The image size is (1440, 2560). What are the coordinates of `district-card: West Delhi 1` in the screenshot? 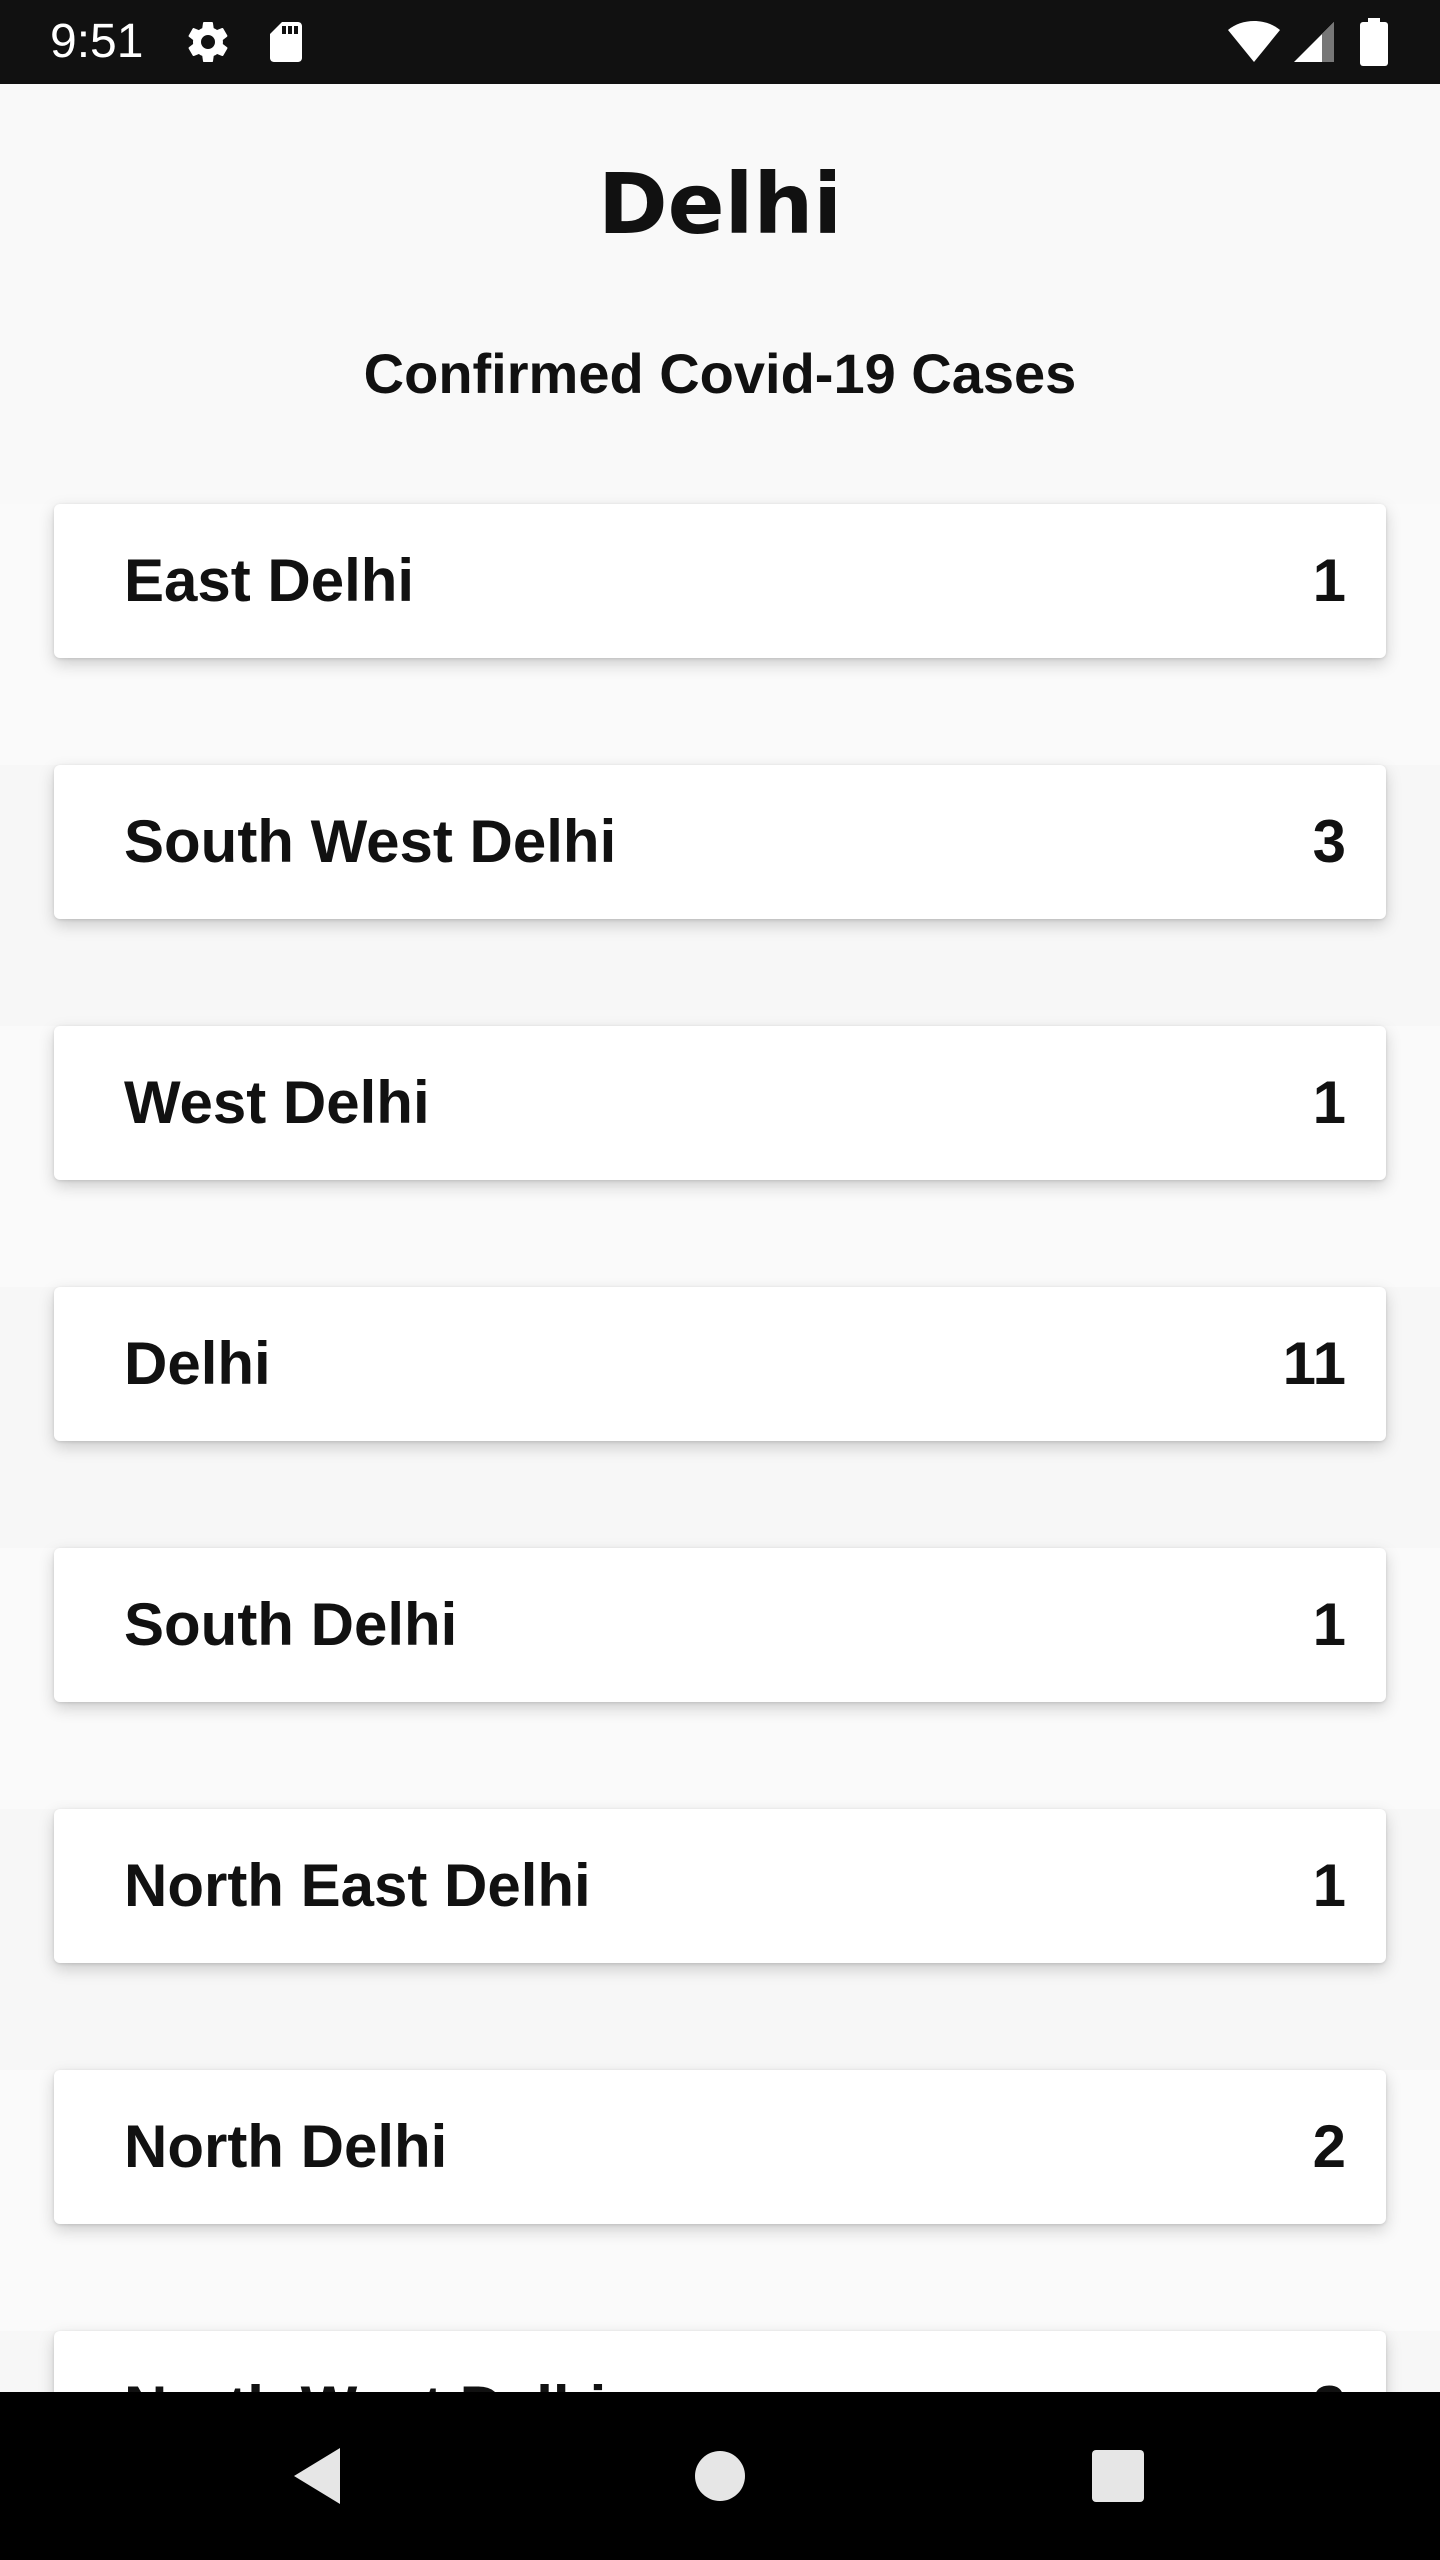 It's located at (720, 1103).